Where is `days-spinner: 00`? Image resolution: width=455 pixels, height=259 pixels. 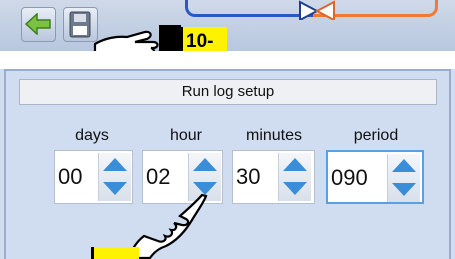
days-spinner: 00 is located at coordinates (93, 177).